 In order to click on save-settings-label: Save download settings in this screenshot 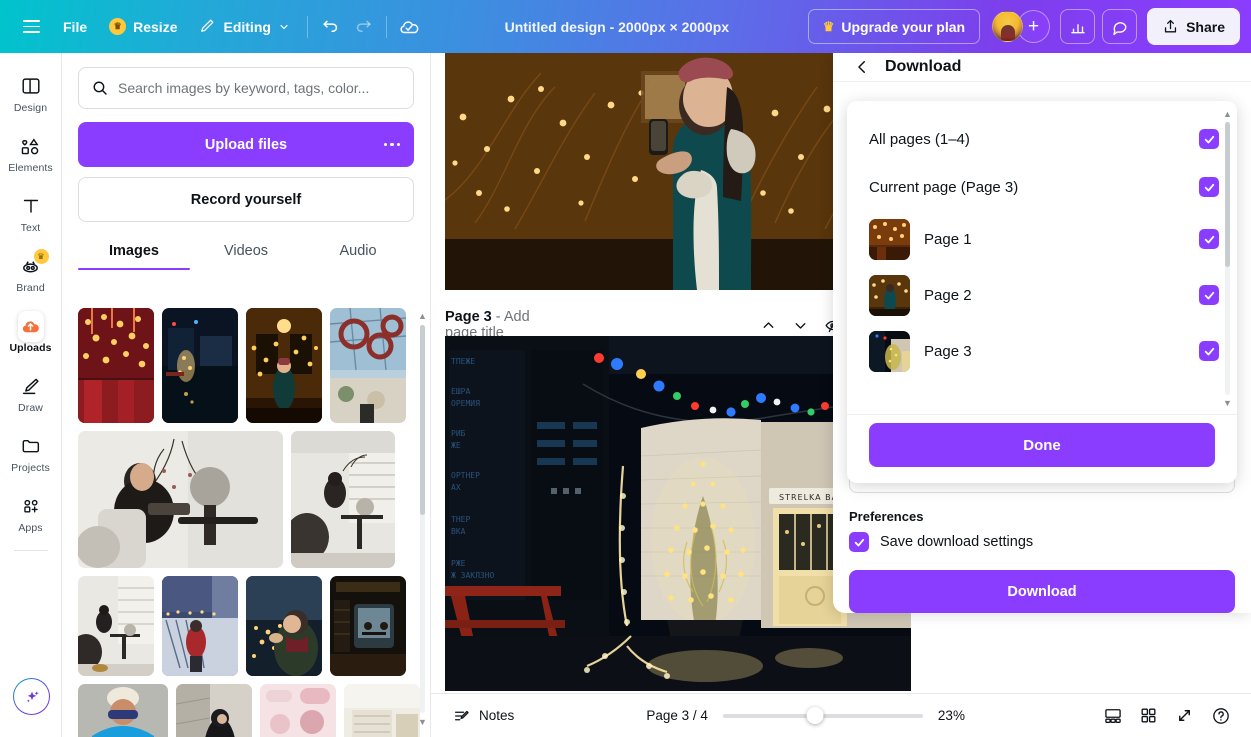, I will do `click(957, 542)`.